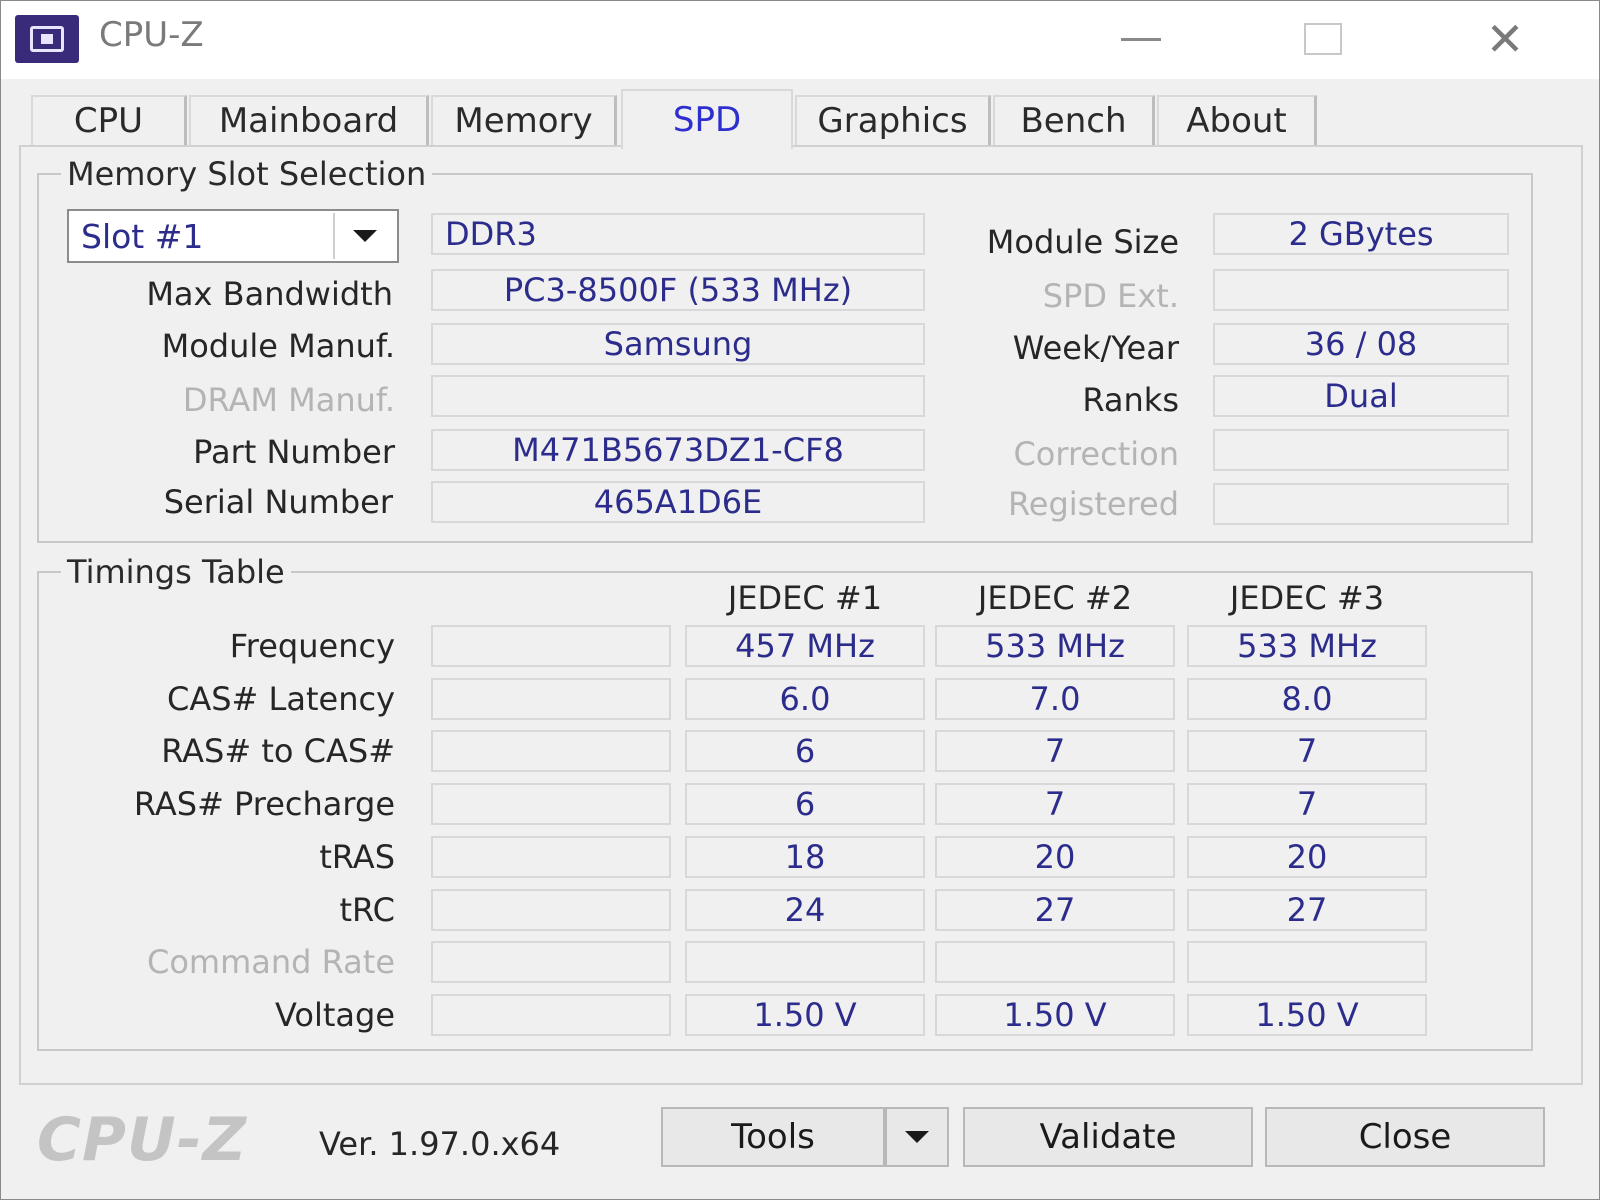  Describe the element at coordinates (247, 174) in the screenshot. I see `memory-slot-selection-legend: Memory Slot Selection` at that location.